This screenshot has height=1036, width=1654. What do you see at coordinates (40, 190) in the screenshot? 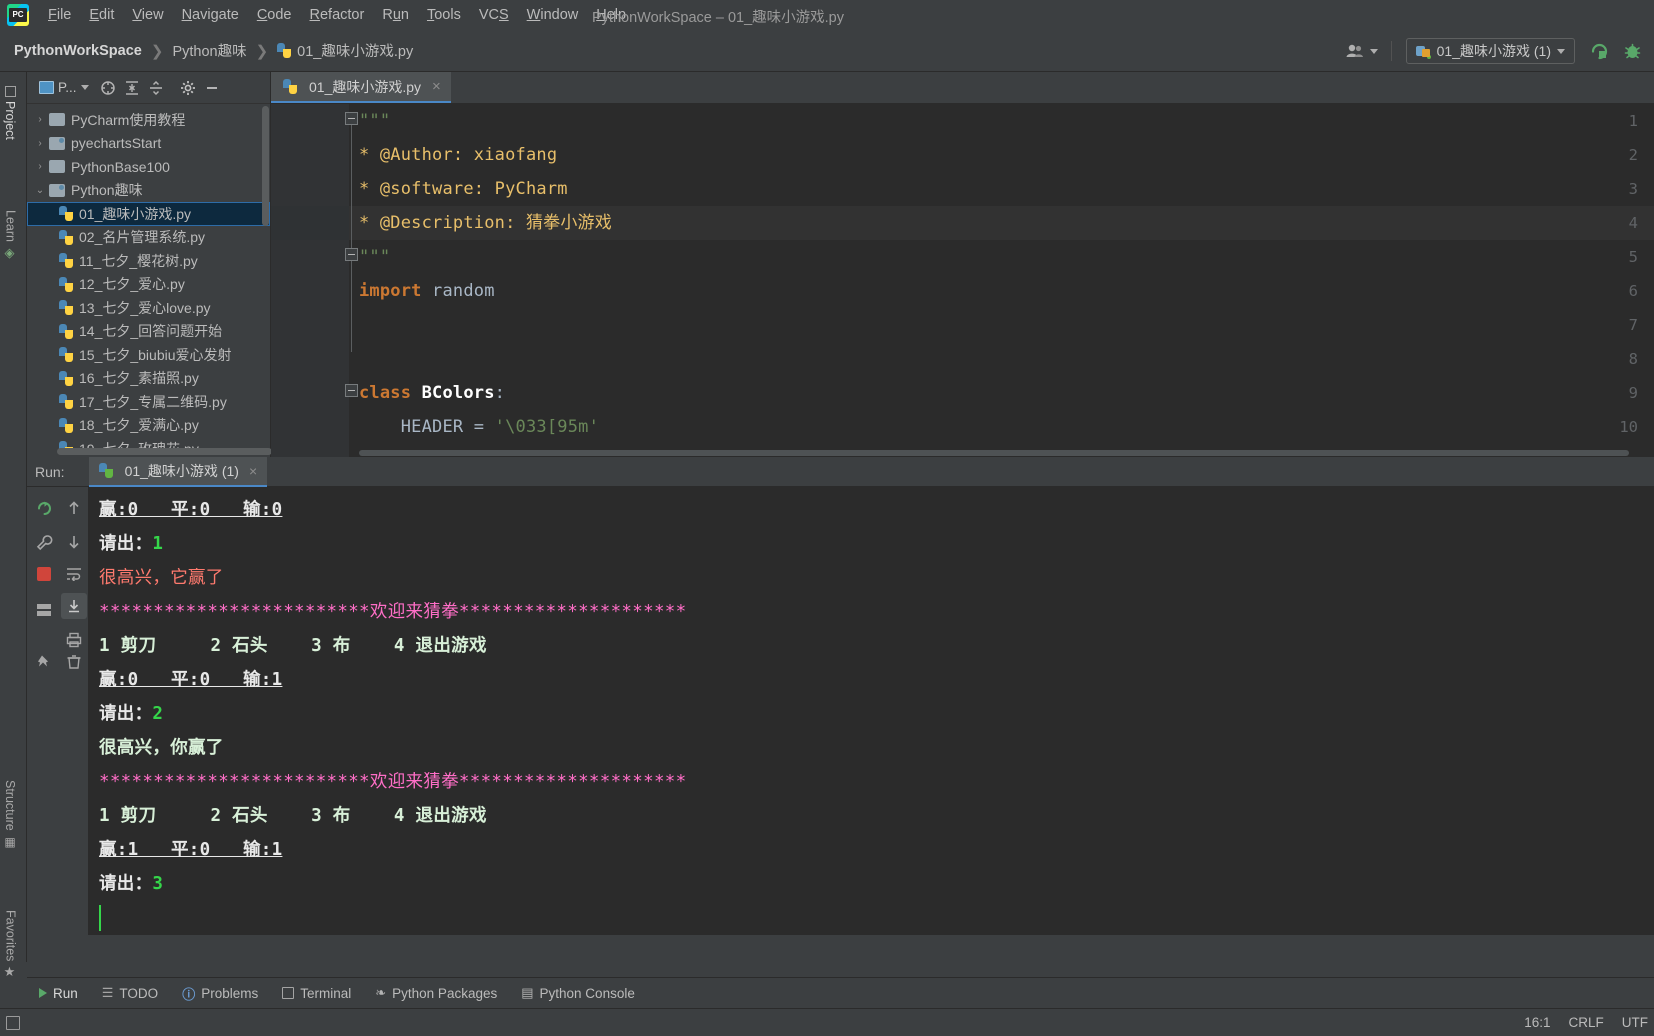
I see `chevron-down-icon: ⌄` at bounding box center [40, 190].